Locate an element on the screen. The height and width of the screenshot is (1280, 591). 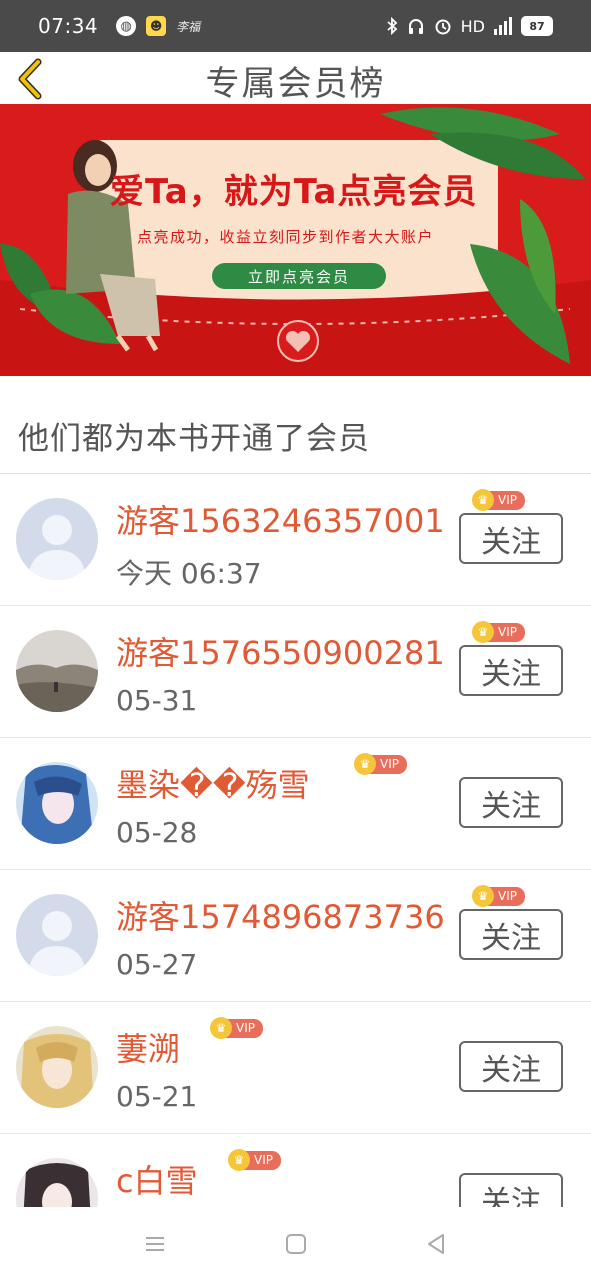
member-name-line: 游客1576550900281 is located at coordinates (280, 650).